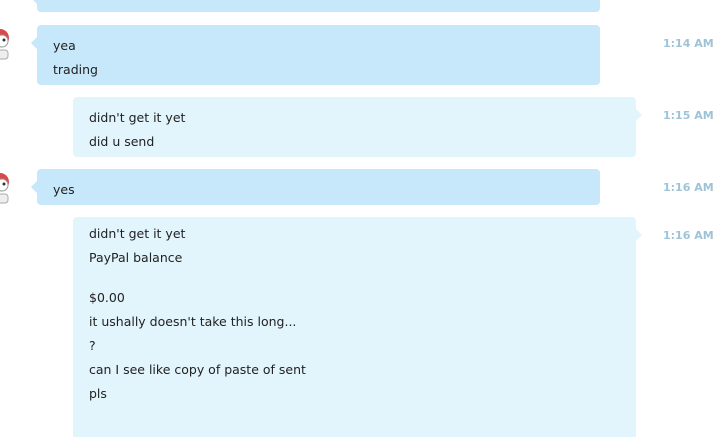 The height and width of the screenshot is (437, 722). Describe the element at coordinates (107, 297) in the screenshot. I see `message-line: $0.00` at that location.